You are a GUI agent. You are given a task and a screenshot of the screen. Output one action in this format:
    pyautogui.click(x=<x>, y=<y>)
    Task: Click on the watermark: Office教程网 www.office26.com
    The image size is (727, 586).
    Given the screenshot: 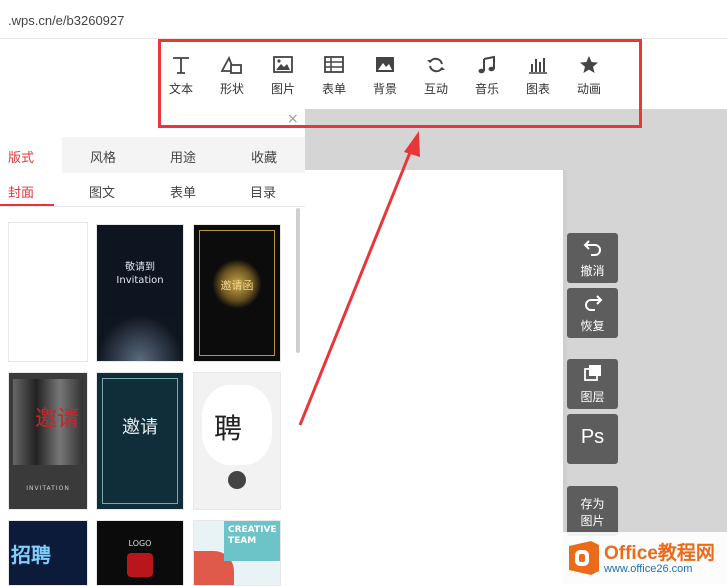 What is the action you would take?
    pyautogui.click(x=644, y=558)
    